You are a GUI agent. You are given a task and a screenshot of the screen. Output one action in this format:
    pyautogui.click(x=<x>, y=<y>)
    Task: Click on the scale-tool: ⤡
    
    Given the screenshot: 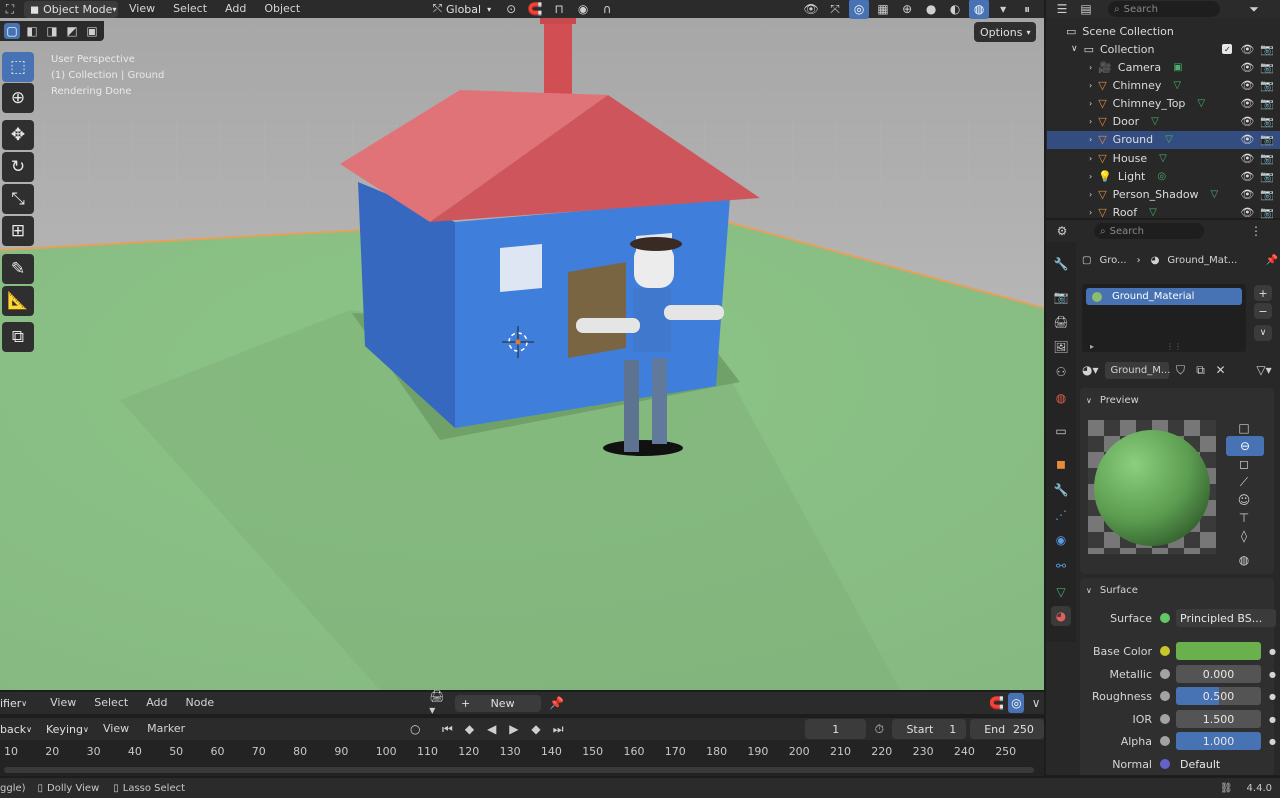 What is the action you would take?
    pyautogui.click(x=18, y=199)
    